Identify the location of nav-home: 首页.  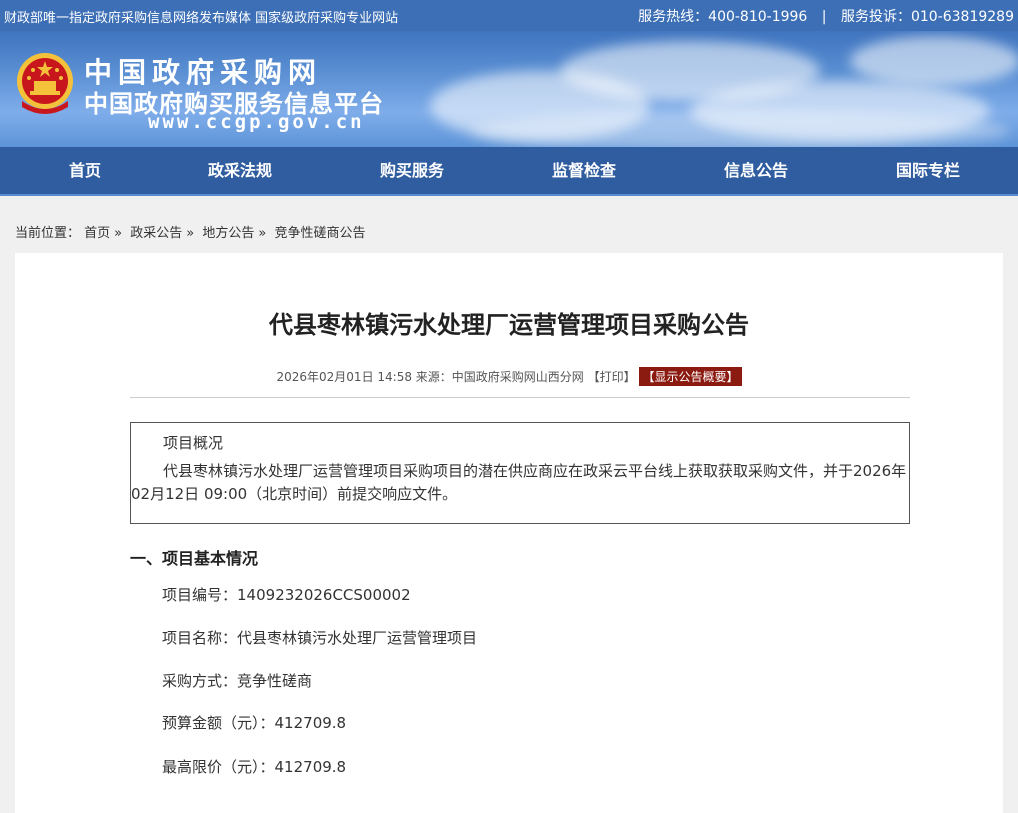
(85, 170).